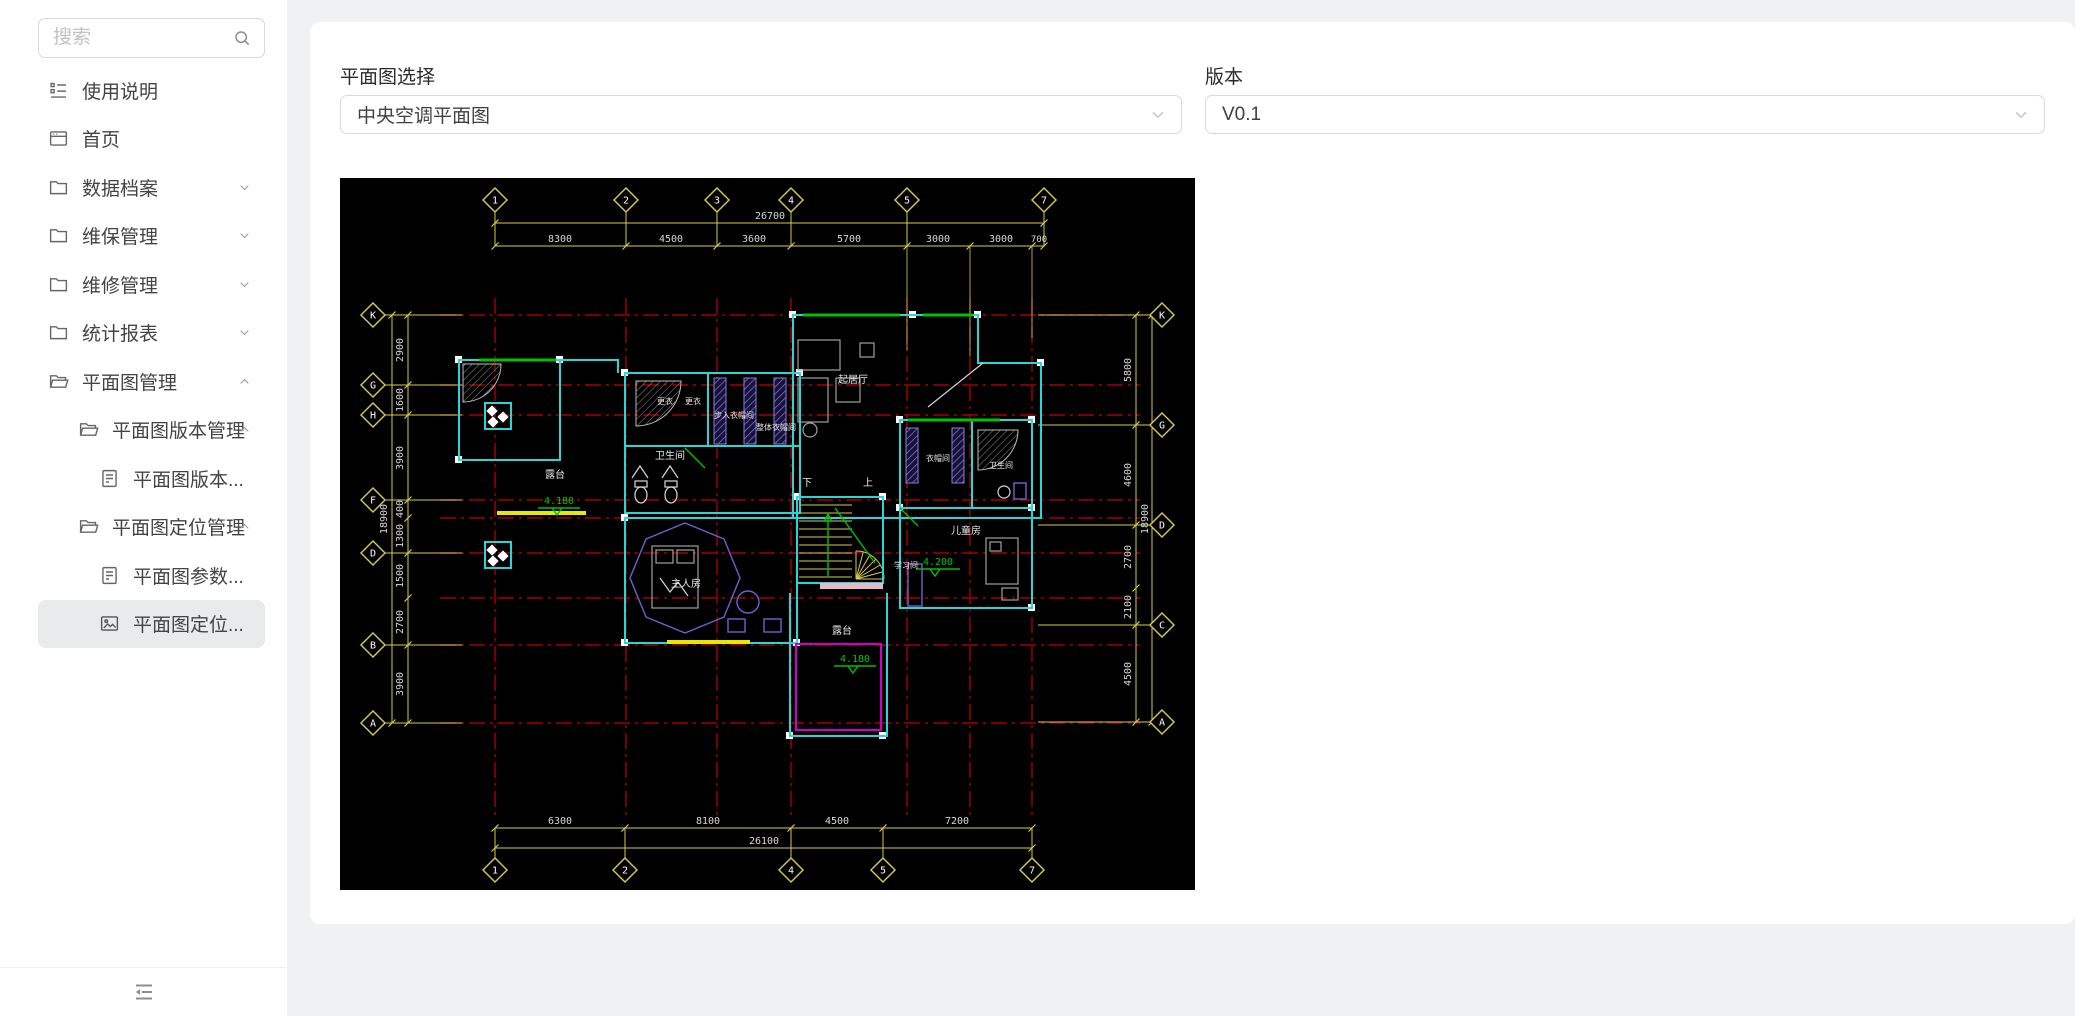 Image resolution: width=2088 pixels, height=1016 pixels. Describe the element at coordinates (400, 350) in the screenshot. I see `svg-text: 2900` at that location.